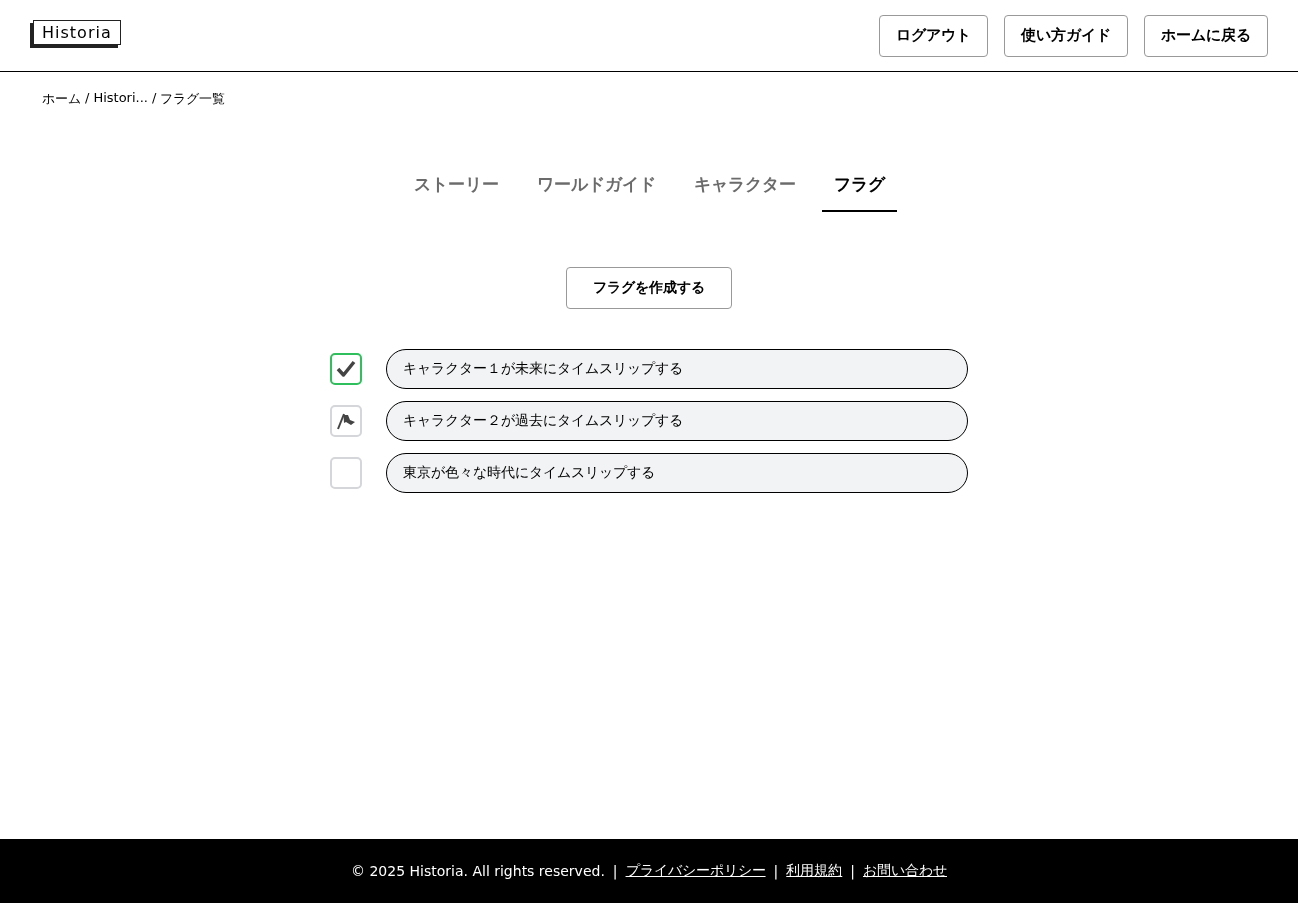  What do you see at coordinates (905, 871) in the screenshot?
I see `footer-link: お問い合わせ` at bounding box center [905, 871].